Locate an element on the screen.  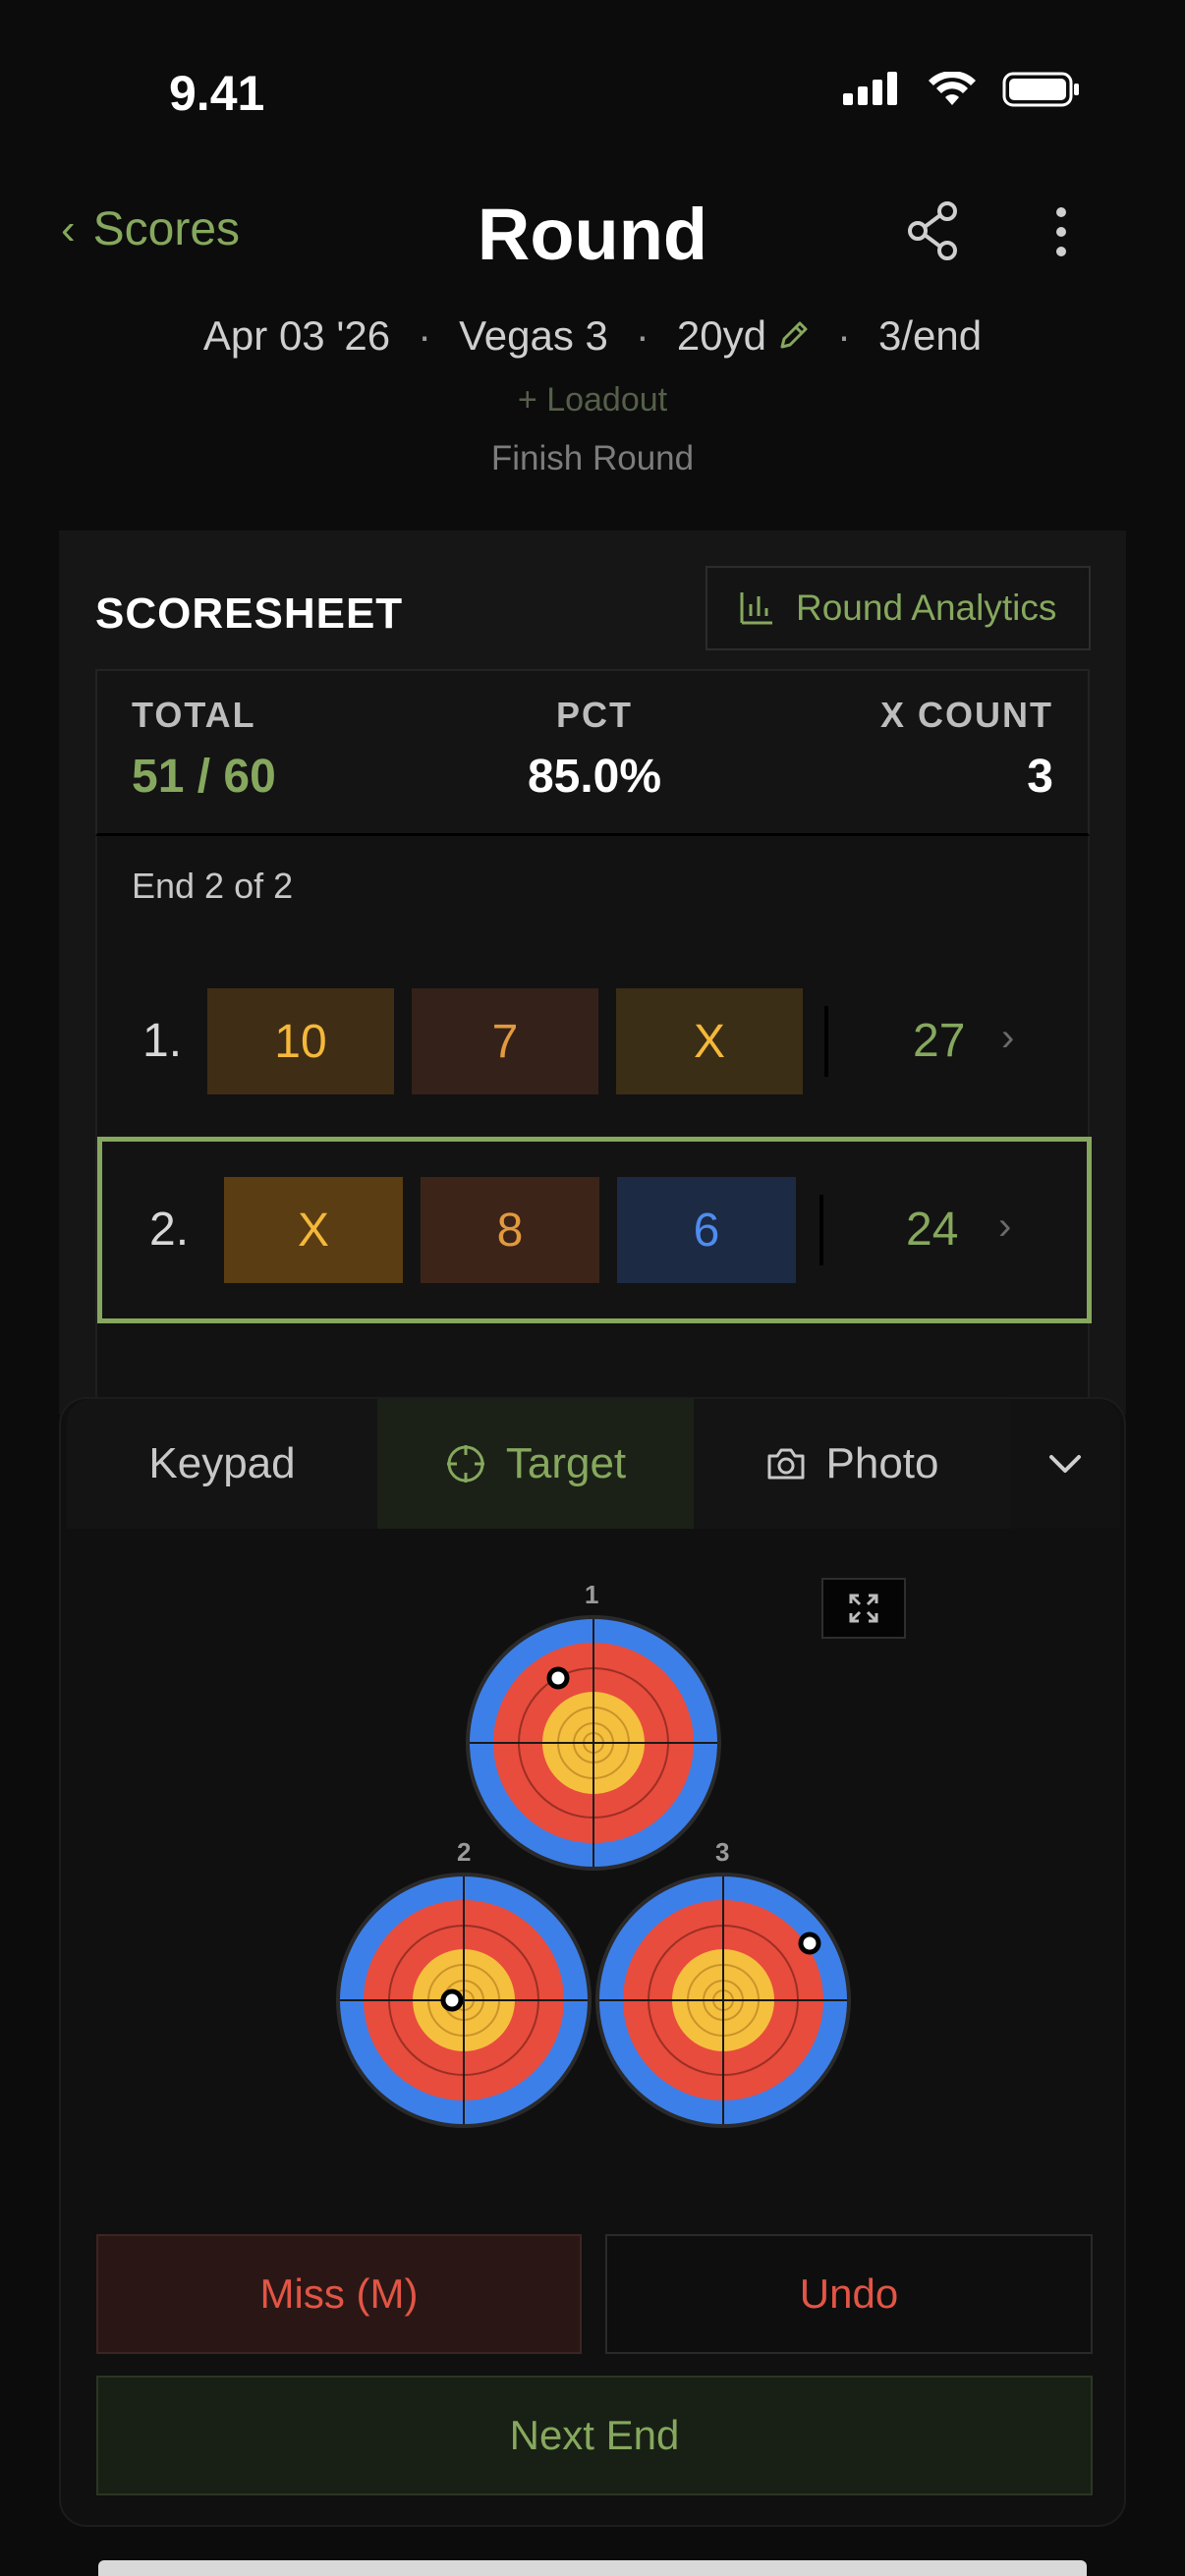
round-analytics-button: Round Analytics is located at coordinates (898, 608).